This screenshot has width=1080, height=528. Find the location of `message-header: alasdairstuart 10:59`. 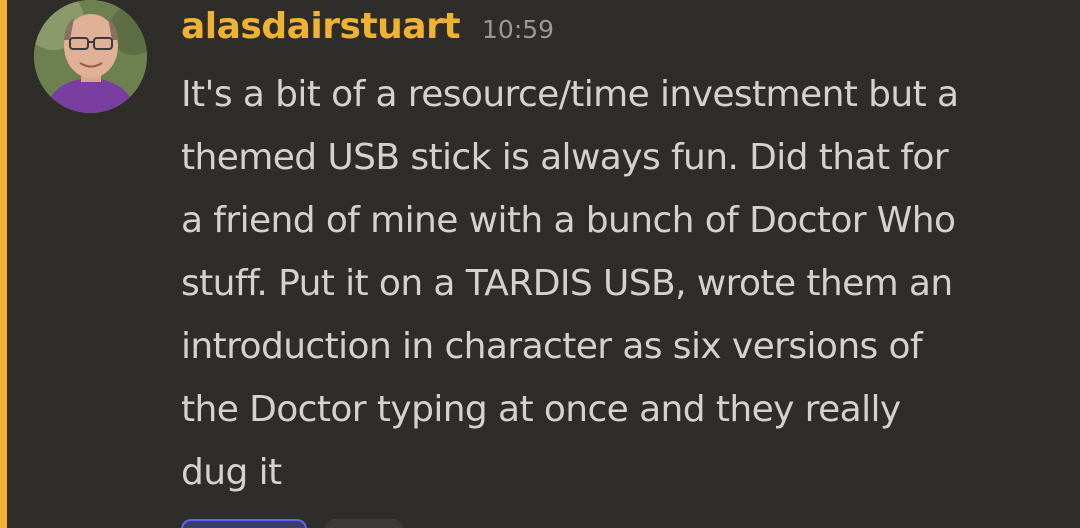

message-header: alasdairstuart 10:59 is located at coordinates (367, 34).